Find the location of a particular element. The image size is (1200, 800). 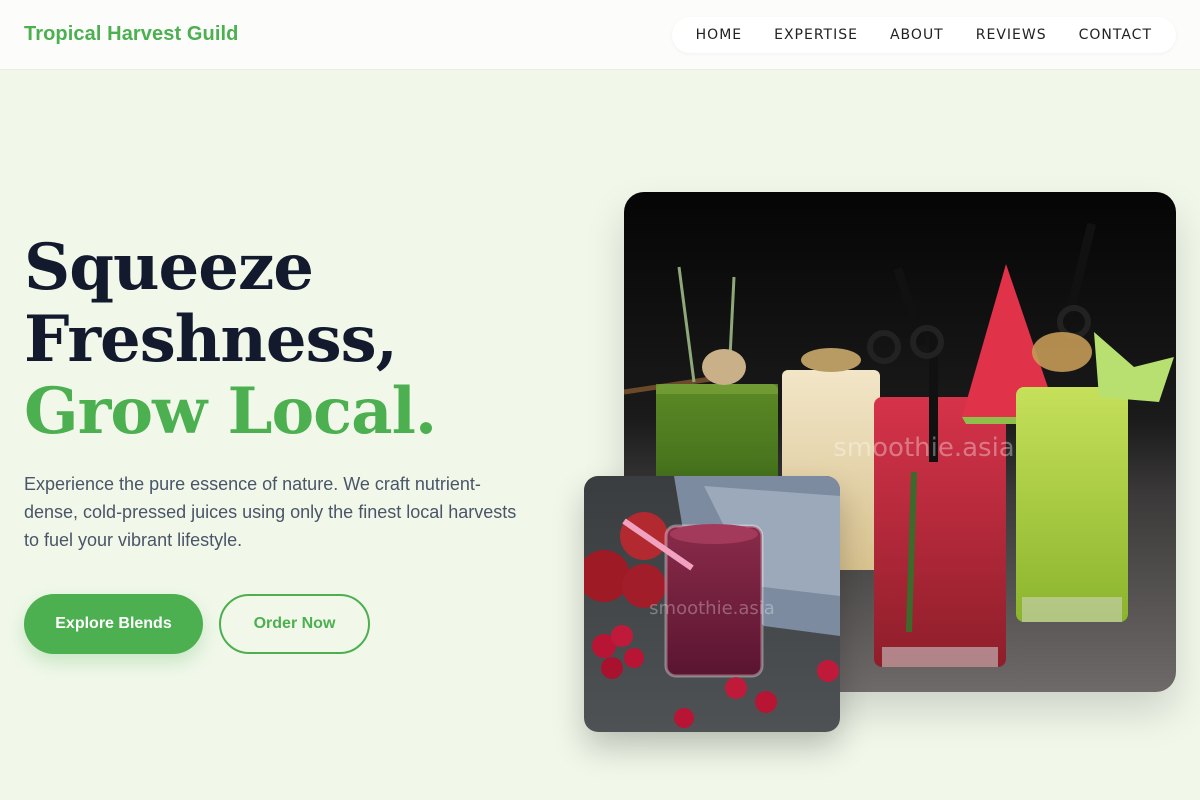

order-now-button: Order Now is located at coordinates (294, 624).